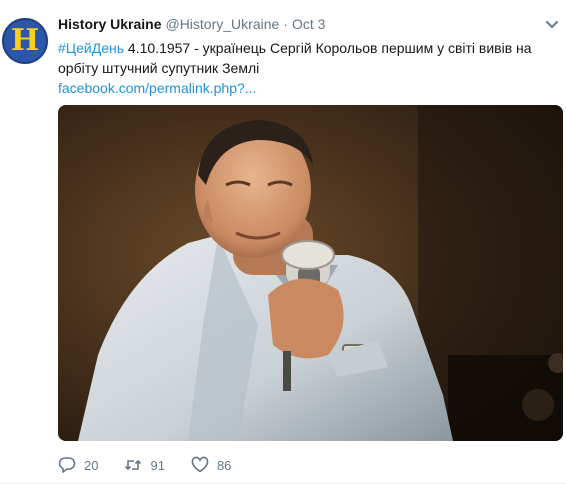 The width and height of the screenshot is (566, 484). Describe the element at coordinates (222, 24) in the screenshot. I see `author-handle: @History_Ukraine` at that location.